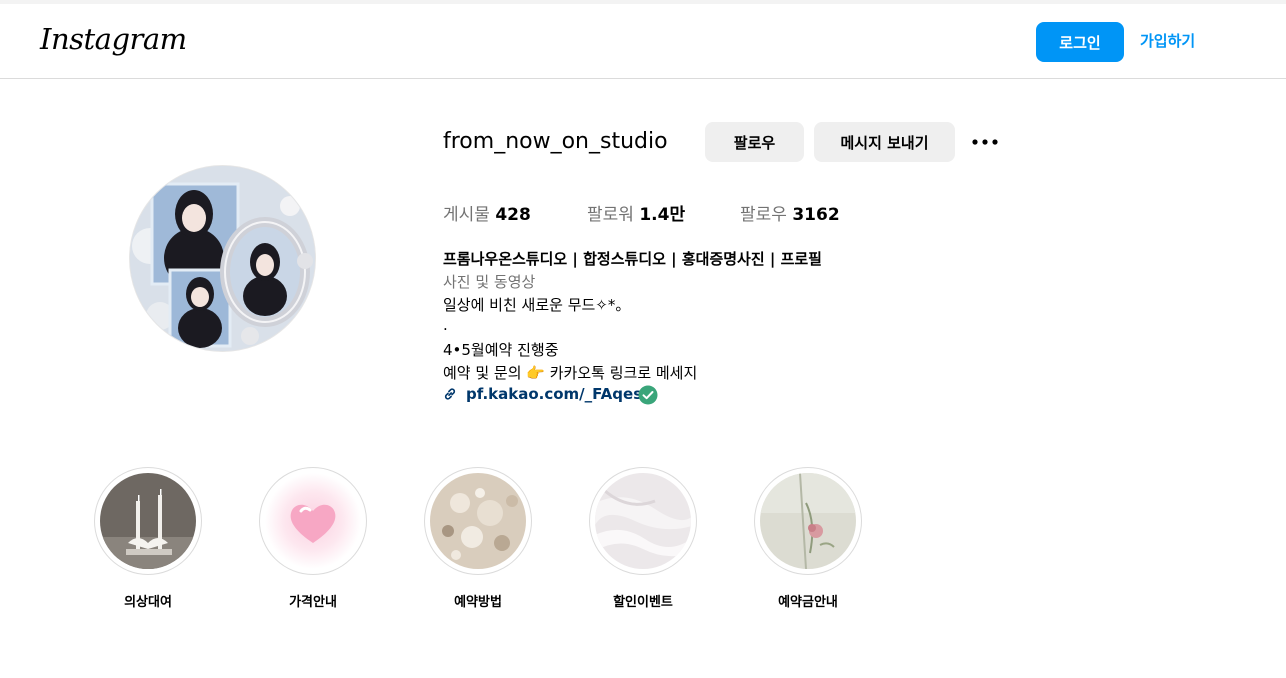 This screenshot has height=678, width=1286. What do you see at coordinates (662, 215) in the screenshot?
I see `stat-value: 1.4만` at bounding box center [662, 215].